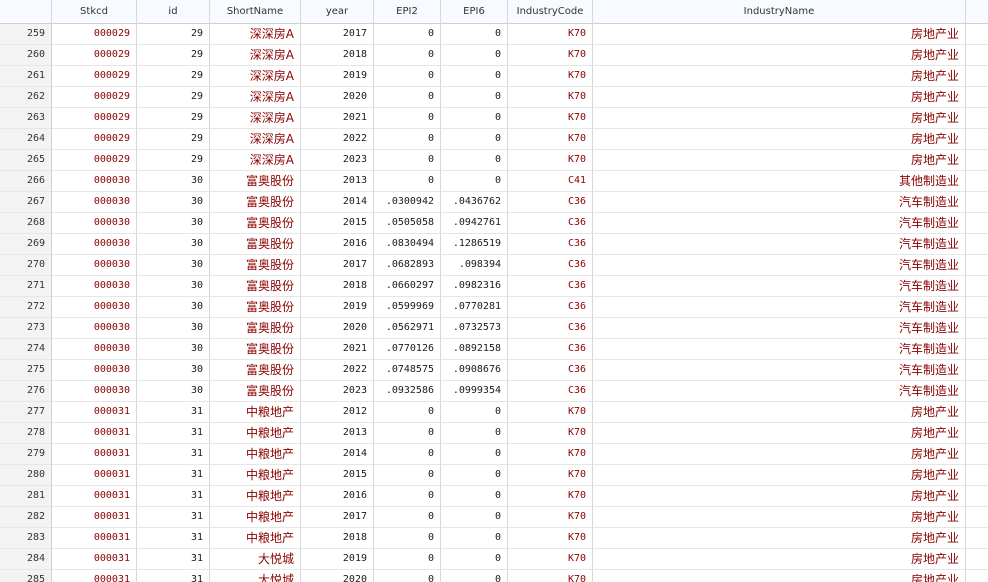  I want to click on cell-year: 2015, so click(337, 475).